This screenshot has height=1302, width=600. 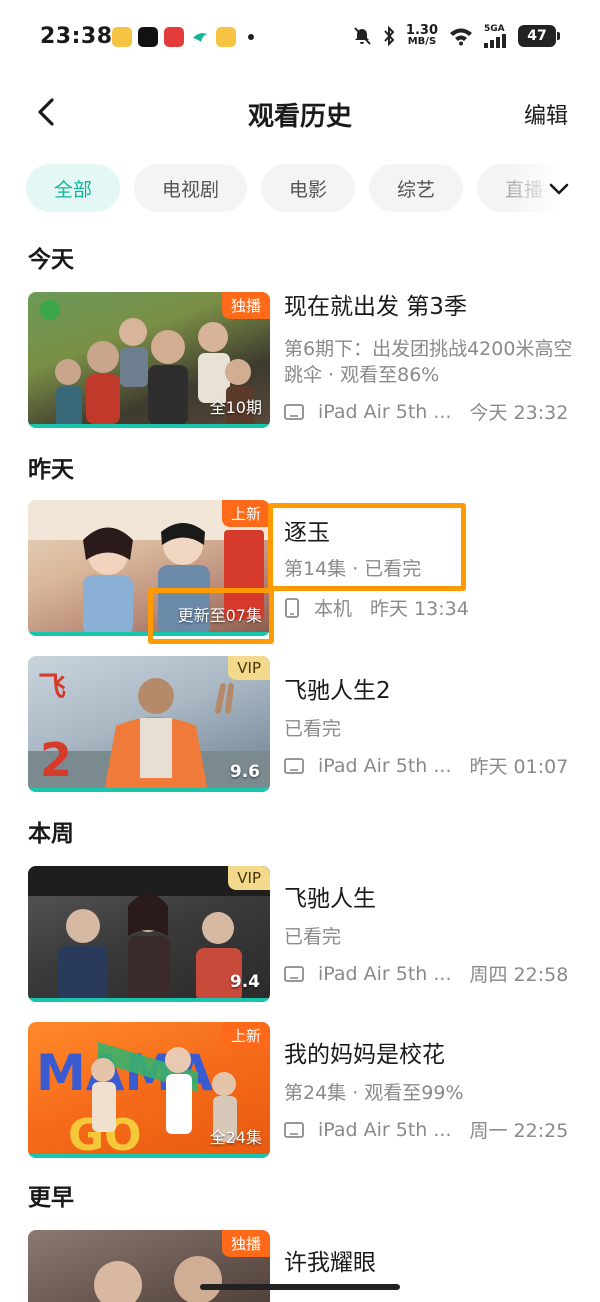 I want to click on device-name: 本机, so click(x=333, y=609).